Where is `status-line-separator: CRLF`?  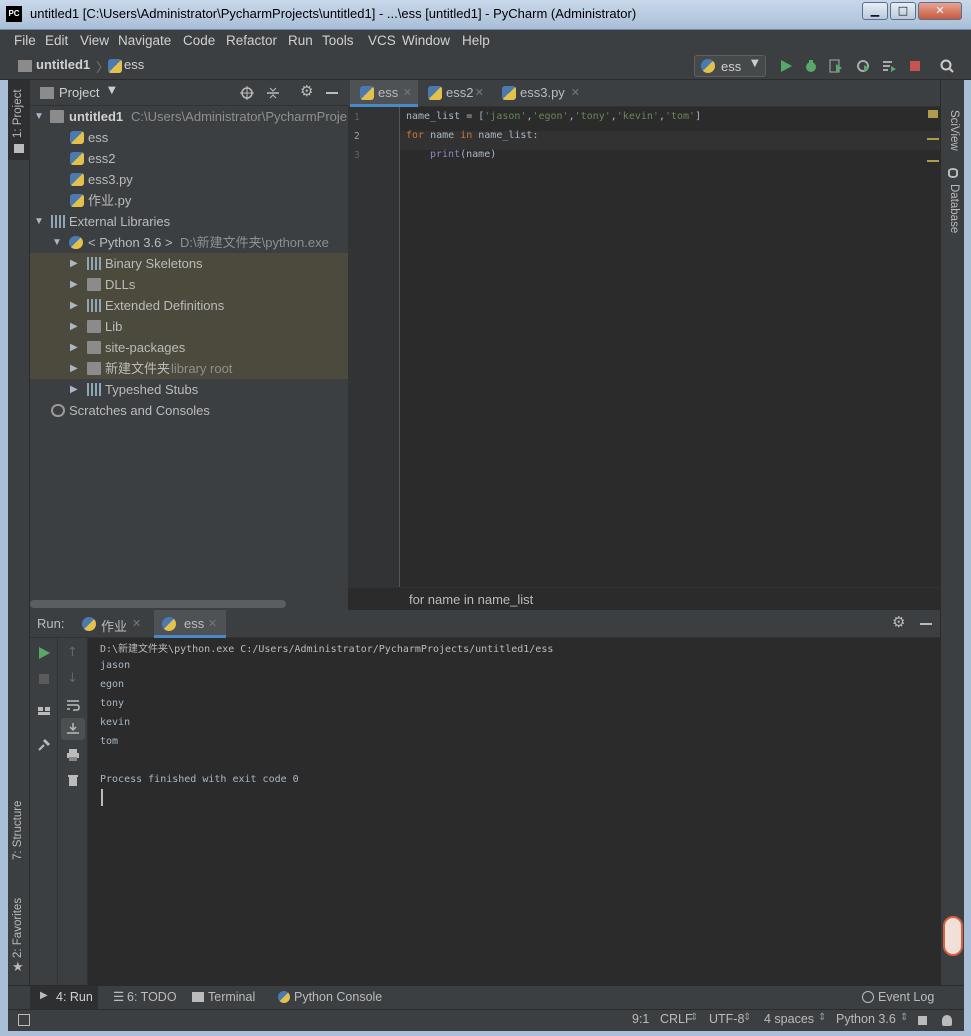 status-line-separator: CRLF is located at coordinates (676, 1019).